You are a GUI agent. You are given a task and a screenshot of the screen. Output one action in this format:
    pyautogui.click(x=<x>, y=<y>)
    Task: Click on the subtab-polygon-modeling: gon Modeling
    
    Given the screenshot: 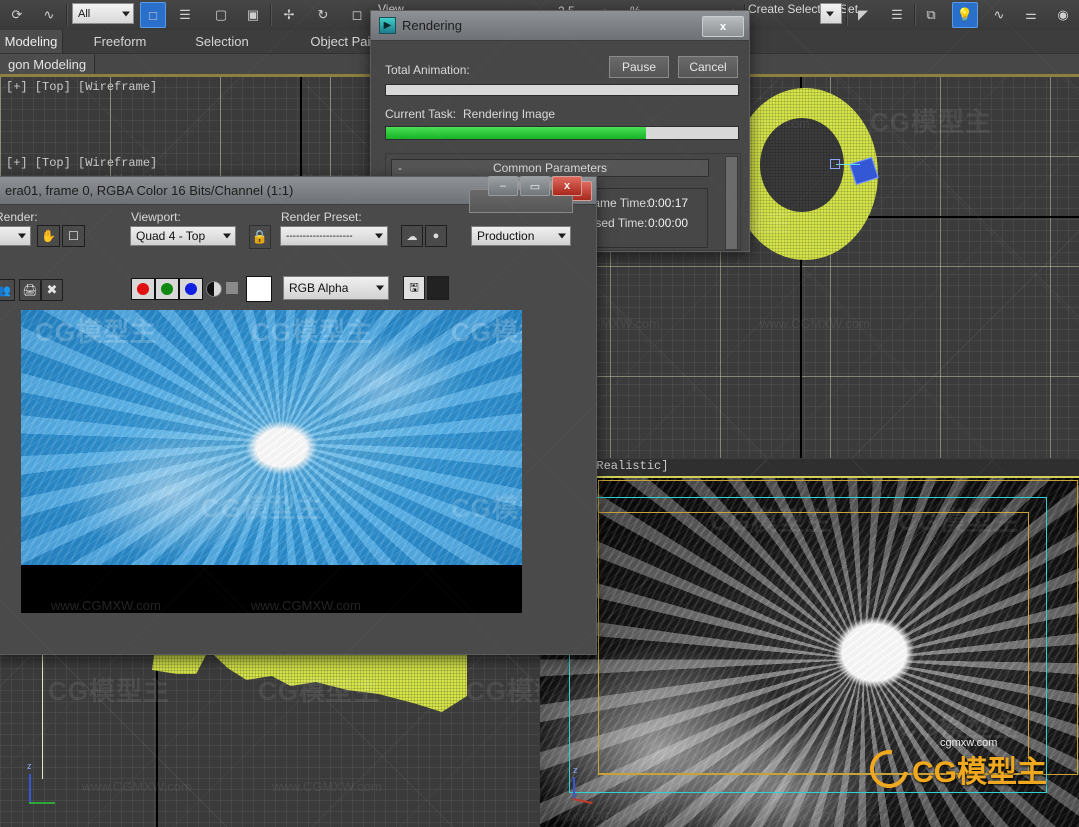 What is the action you would take?
    pyautogui.click(x=48, y=65)
    